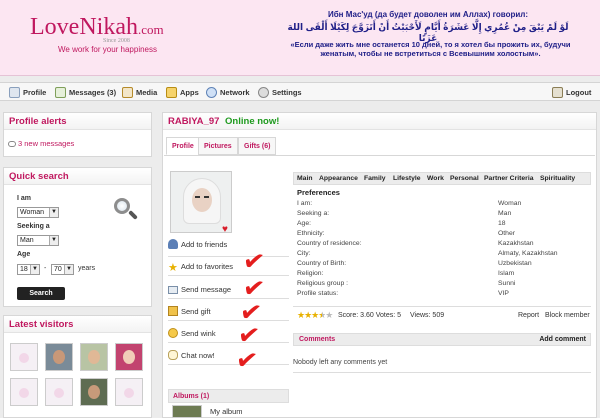 Image resolution: width=600 pixels, height=418 pixels. I want to click on logo-tagline: We work for your happiness, so click(108, 49).